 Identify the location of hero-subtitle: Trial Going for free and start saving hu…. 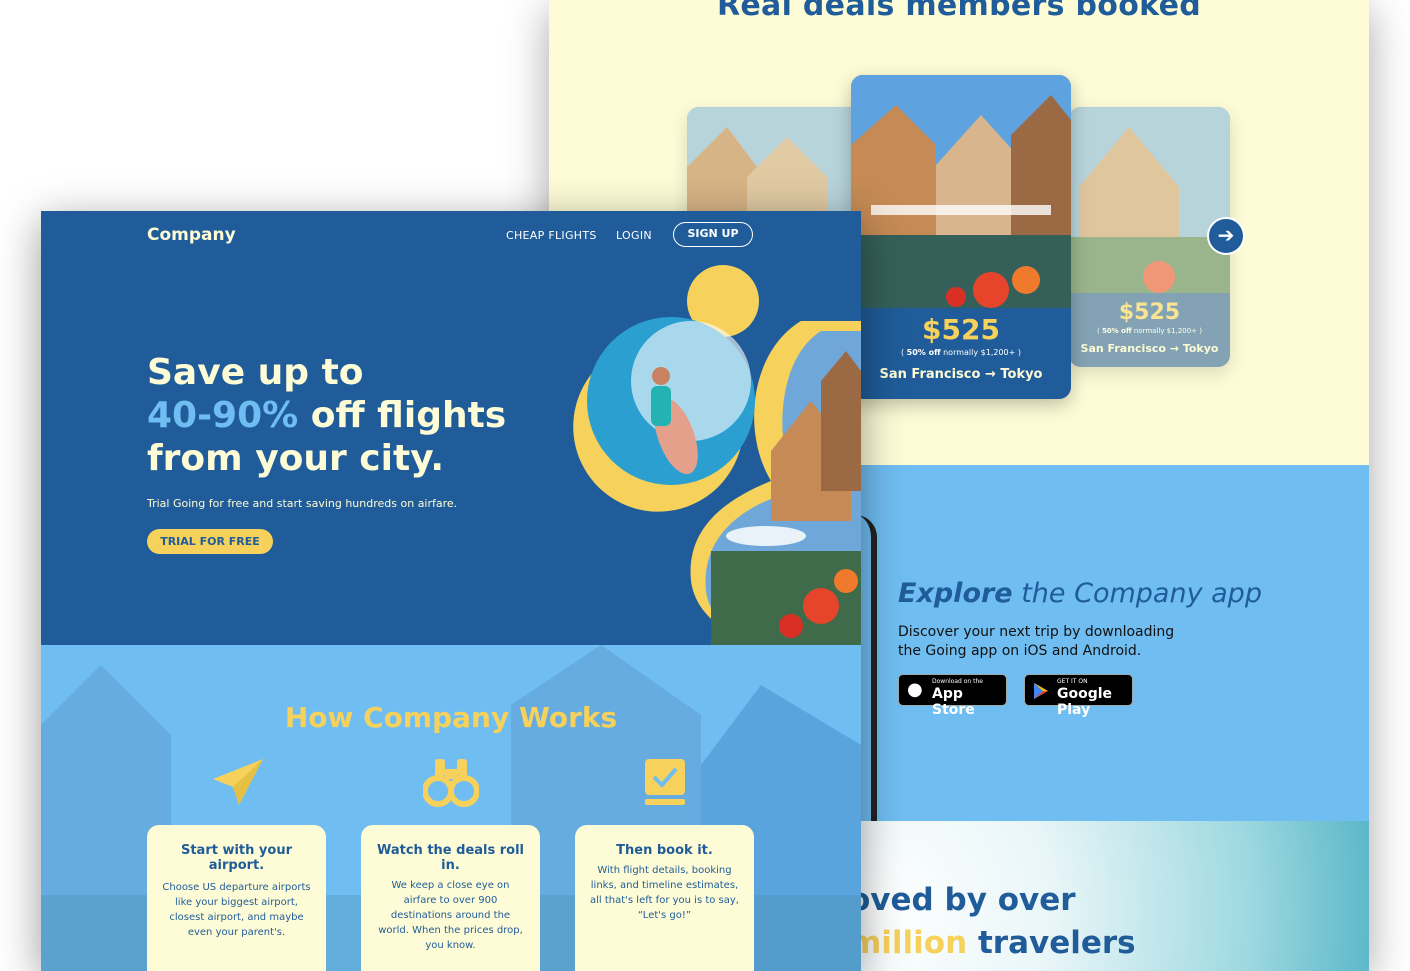
(302, 503).